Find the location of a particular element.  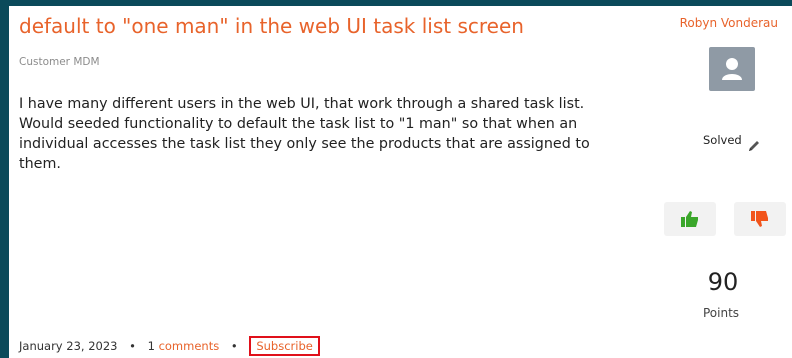

user-avatar is located at coordinates (732, 69).